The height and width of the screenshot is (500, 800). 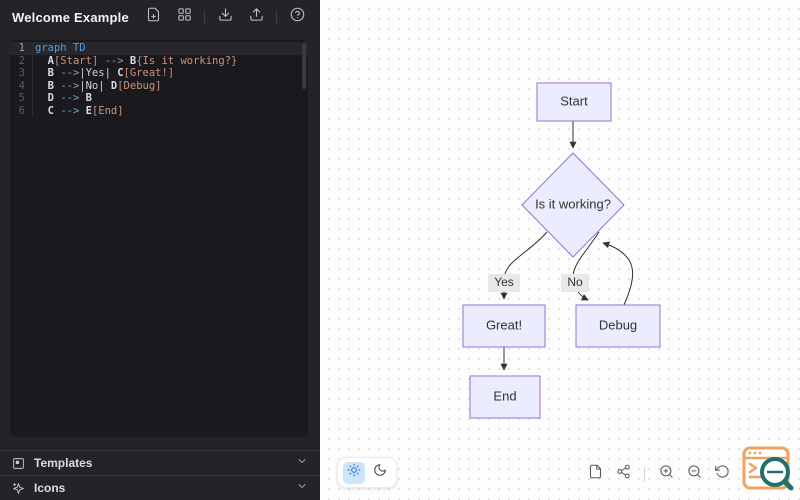 I want to click on panel-footer: Templates Icons, so click(x=160, y=475).